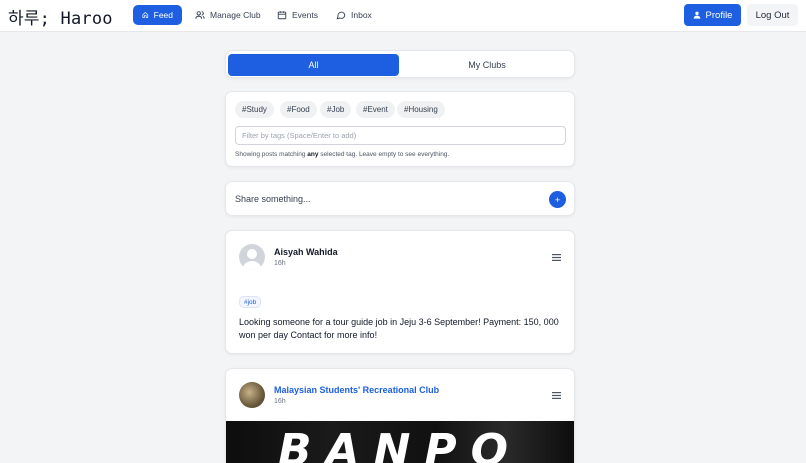 This screenshot has width=806, height=463. Describe the element at coordinates (696, 15) in the screenshot. I see `user-icon` at that location.